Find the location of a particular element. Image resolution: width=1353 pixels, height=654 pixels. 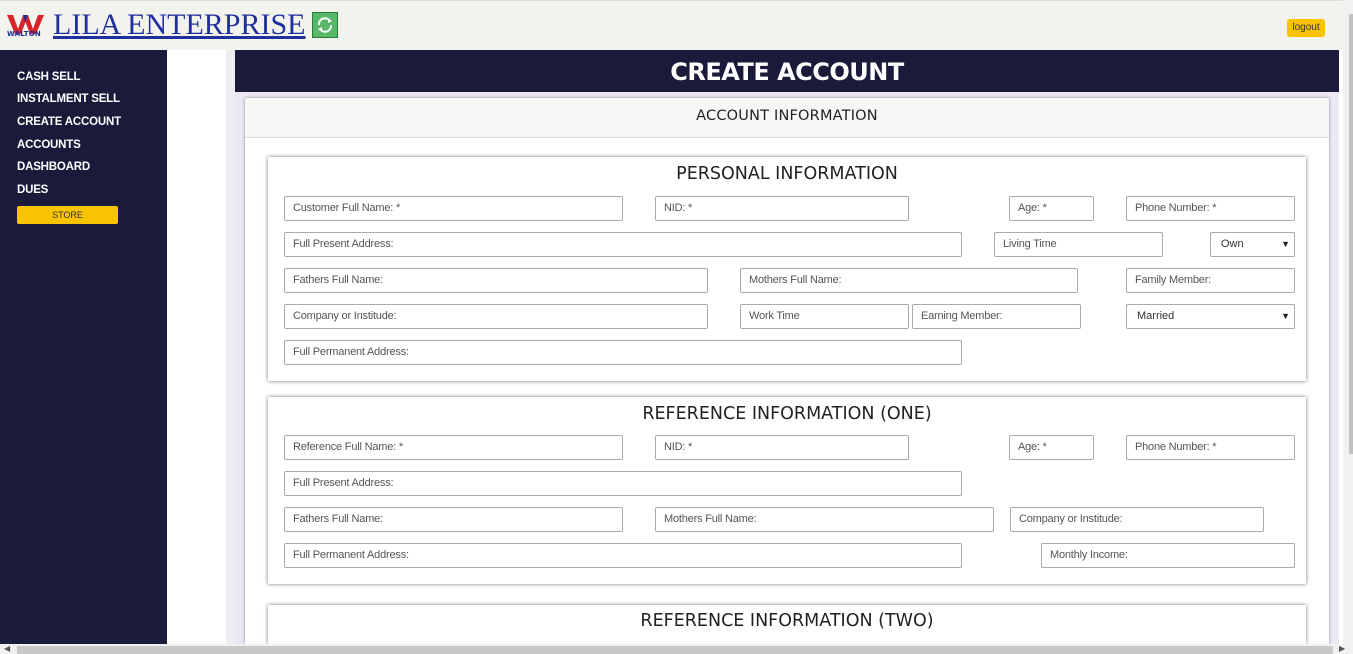

top-bar: WALTON LILA ENTERPRISE logout is located at coordinates (676, 25).